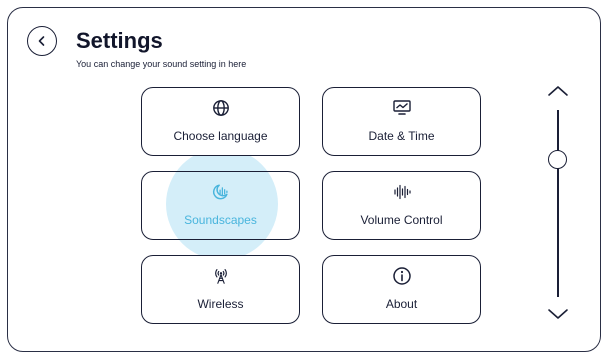 The width and height of the screenshot is (608, 352). What do you see at coordinates (221, 108) in the screenshot?
I see `globe-icon` at bounding box center [221, 108].